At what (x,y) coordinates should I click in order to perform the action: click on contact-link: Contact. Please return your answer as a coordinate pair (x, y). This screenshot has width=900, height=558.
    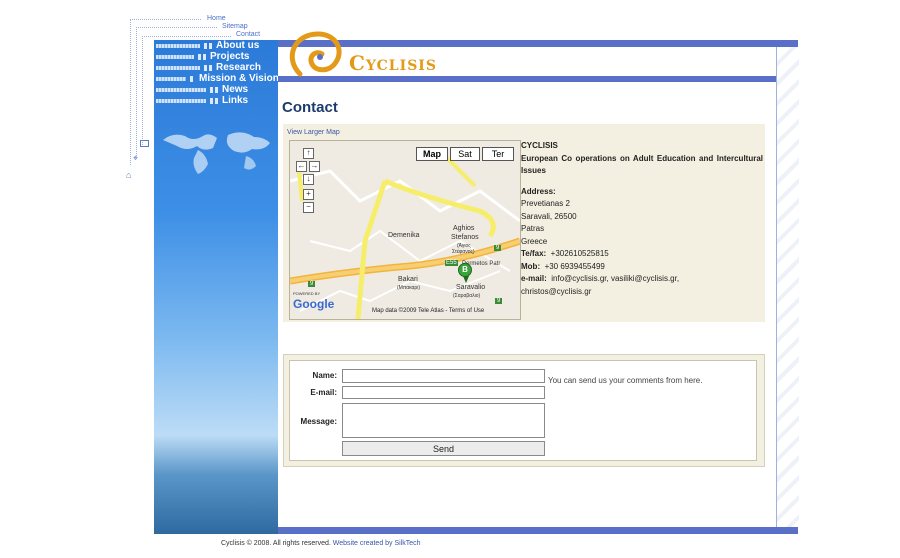
    Looking at the image, I should click on (248, 34).